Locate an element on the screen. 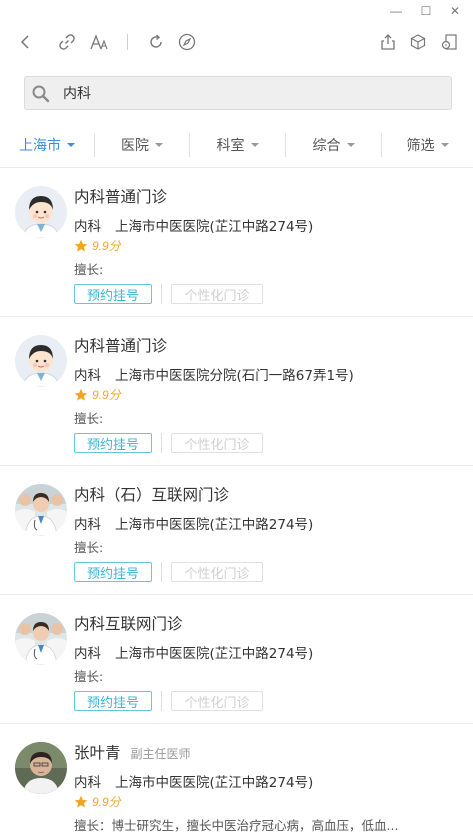 The image size is (473, 839). copy-link-button is located at coordinates (67, 42).